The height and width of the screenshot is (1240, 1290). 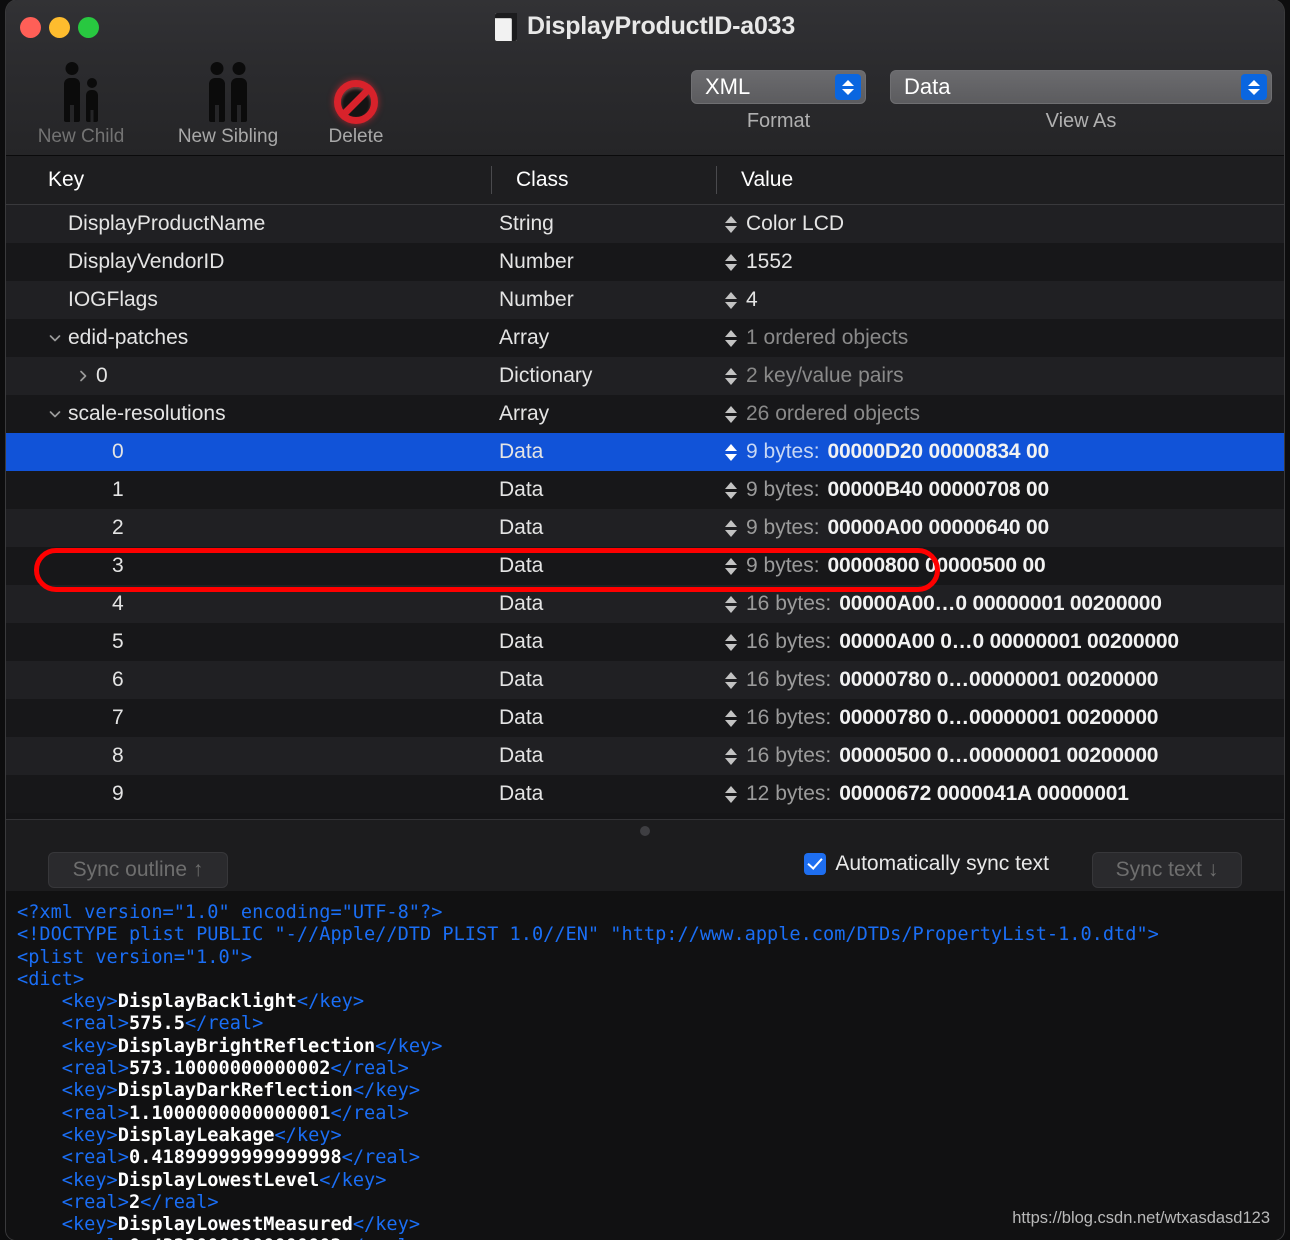 What do you see at coordinates (248, 224) in the screenshot?
I see `row-key-cell: DisplayProductName` at bounding box center [248, 224].